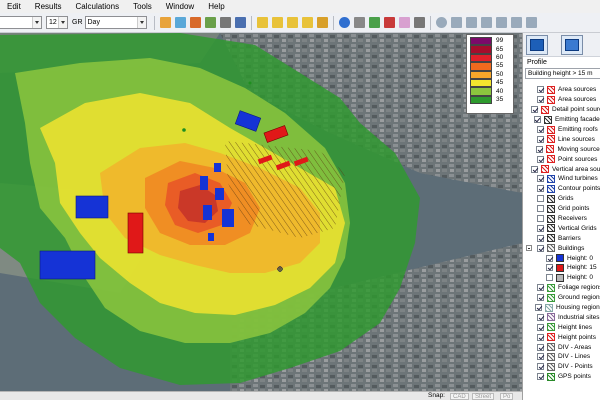 This screenshot has height=400, width=600. I want to click on view-map-button, so click(537, 45).